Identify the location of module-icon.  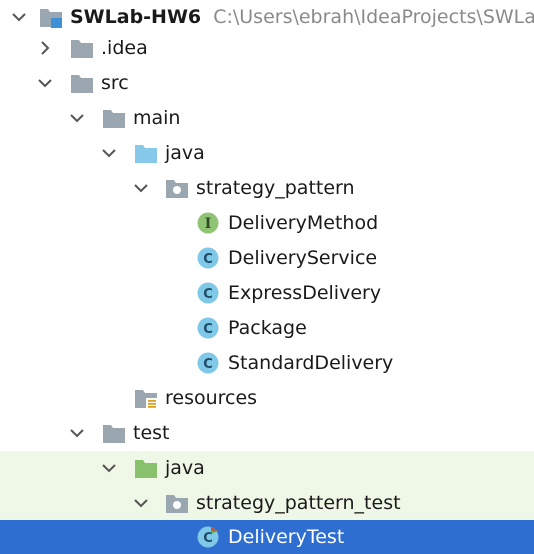
(51, 18).